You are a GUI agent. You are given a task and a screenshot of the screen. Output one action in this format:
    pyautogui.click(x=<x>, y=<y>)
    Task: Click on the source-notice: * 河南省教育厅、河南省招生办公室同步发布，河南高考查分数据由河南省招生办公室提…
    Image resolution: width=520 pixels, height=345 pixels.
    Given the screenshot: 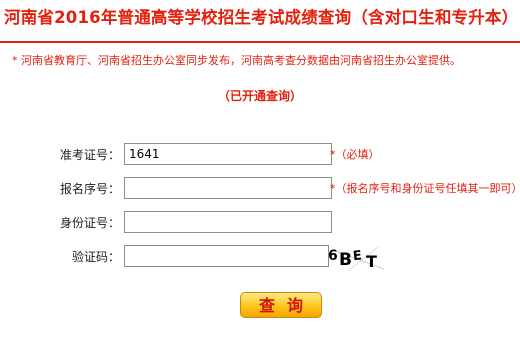 What is the action you would take?
    pyautogui.click(x=236, y=60)
    